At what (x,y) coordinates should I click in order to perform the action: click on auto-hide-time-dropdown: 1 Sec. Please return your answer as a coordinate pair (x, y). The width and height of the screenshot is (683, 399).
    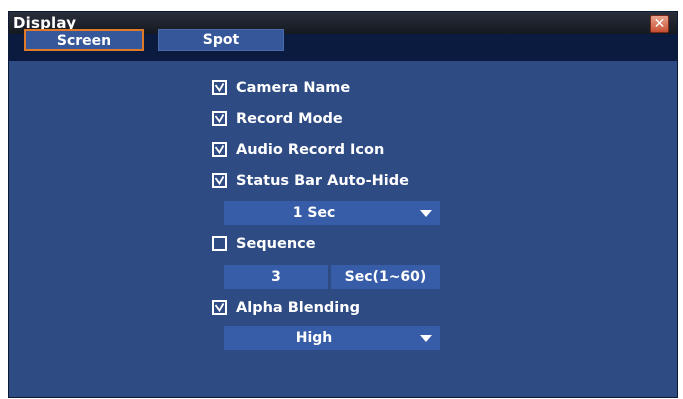
    Looking at the image, I should click on (332, 213).